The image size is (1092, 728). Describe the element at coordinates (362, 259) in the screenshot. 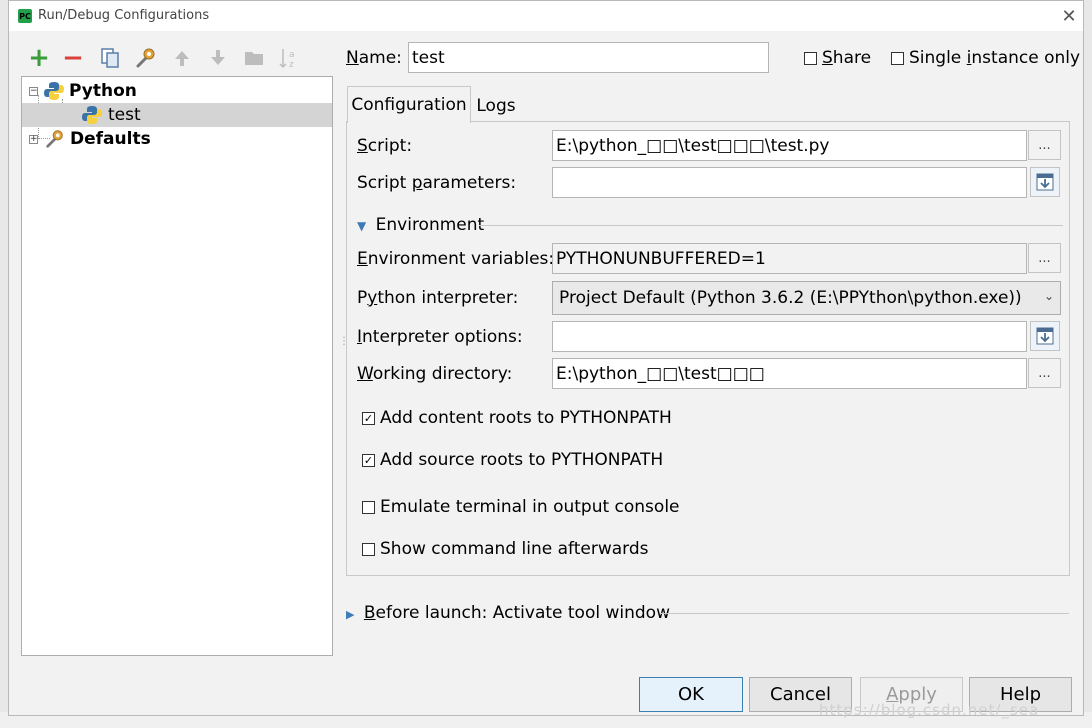

I see `environment-variables-label-mnemonic: E` at that location.